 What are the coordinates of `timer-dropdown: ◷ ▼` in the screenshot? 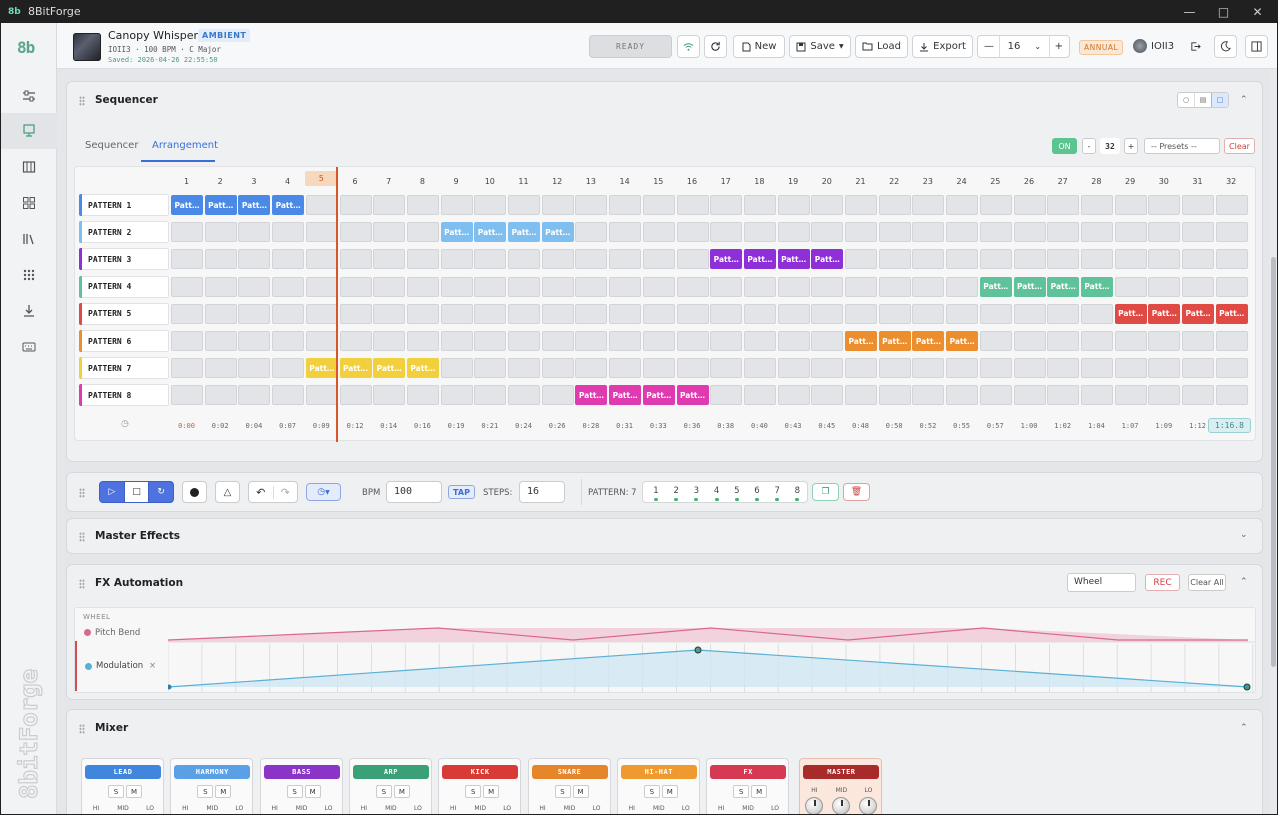 It's located at (323, 492).